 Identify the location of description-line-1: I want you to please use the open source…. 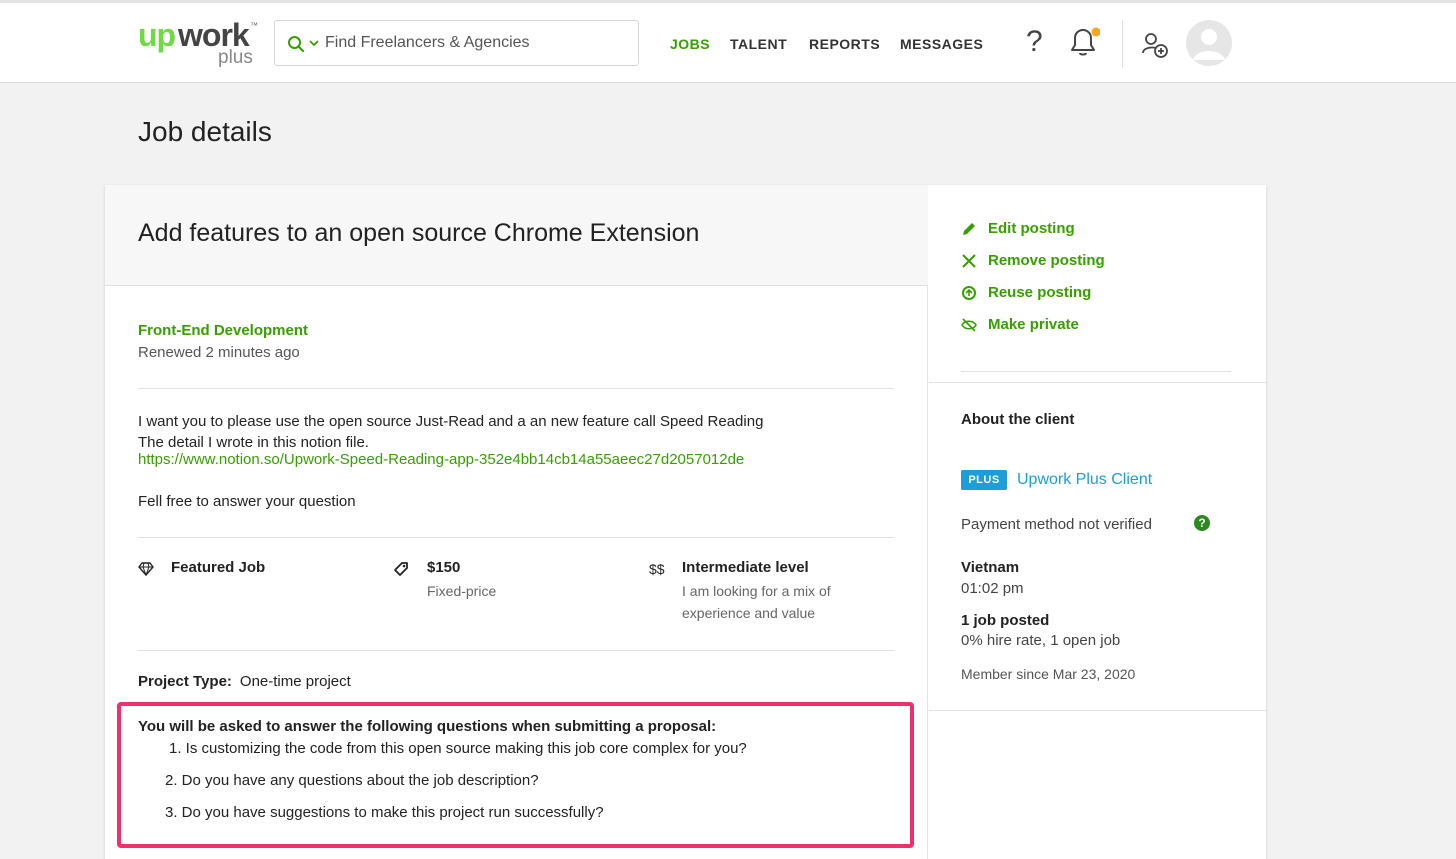
(451, 421).